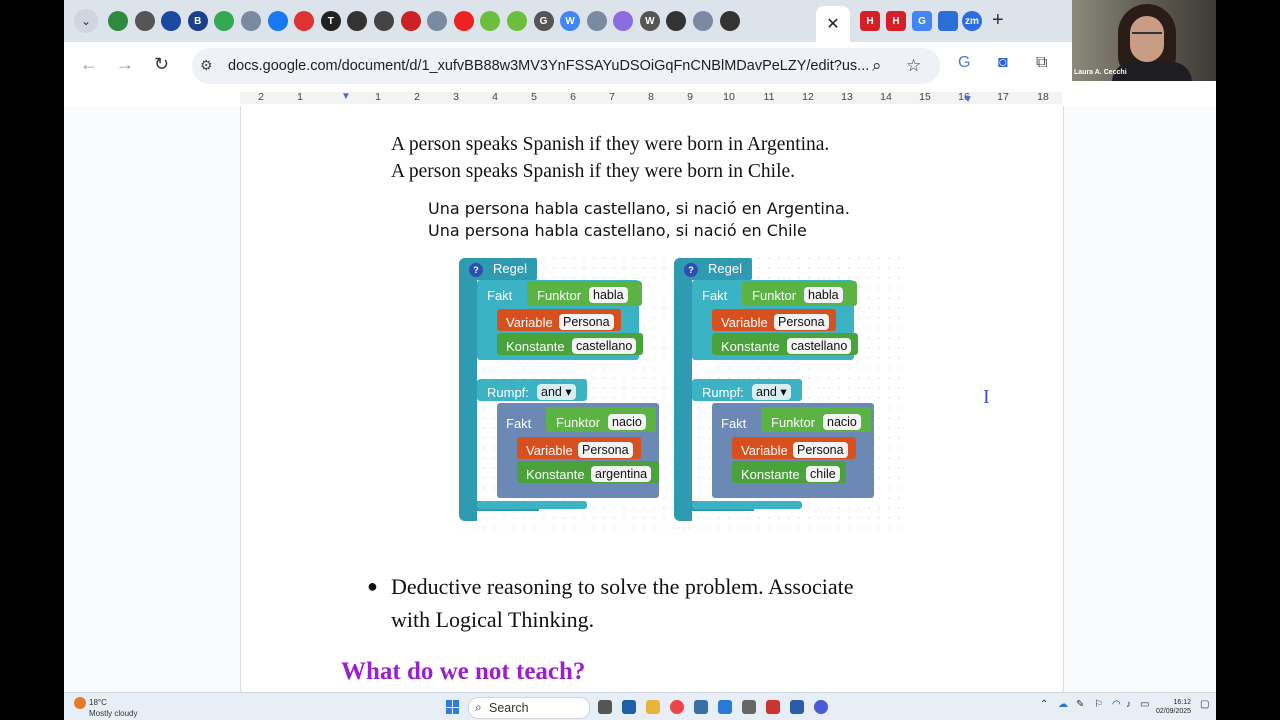  Describe the element at coordinates (823, 474) in the screenshot. I see `body-konstante-value-field: chile` at that location.